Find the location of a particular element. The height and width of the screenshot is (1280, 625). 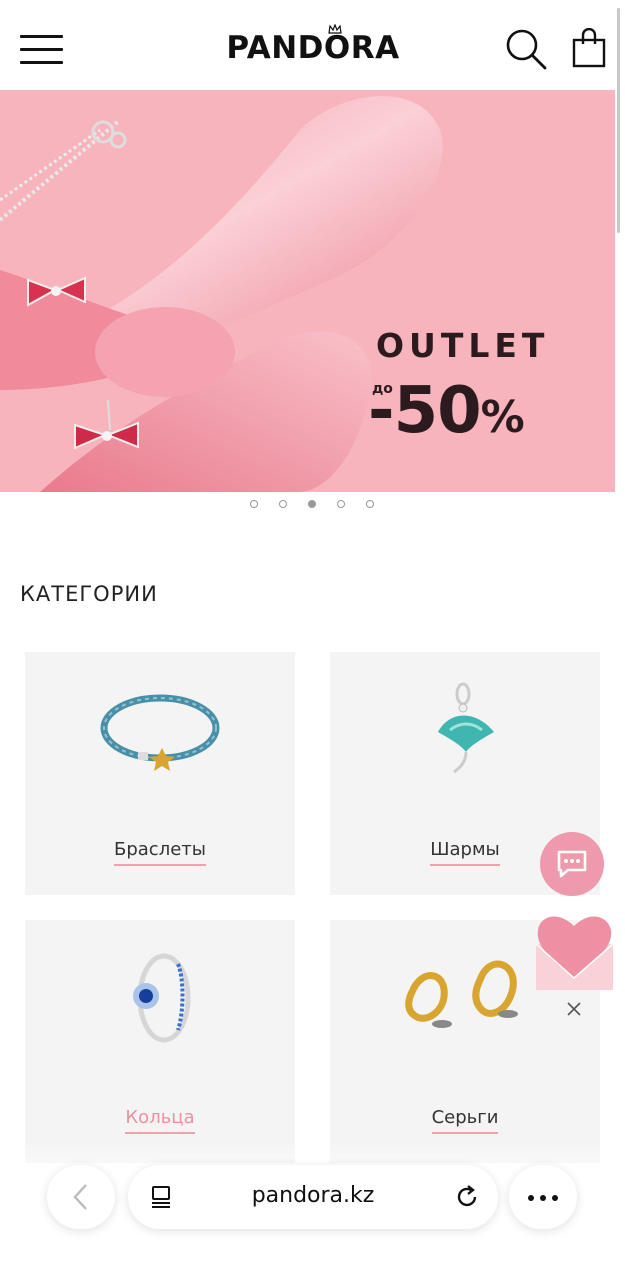

browser-back-button is located at coordinates (81, 1197).